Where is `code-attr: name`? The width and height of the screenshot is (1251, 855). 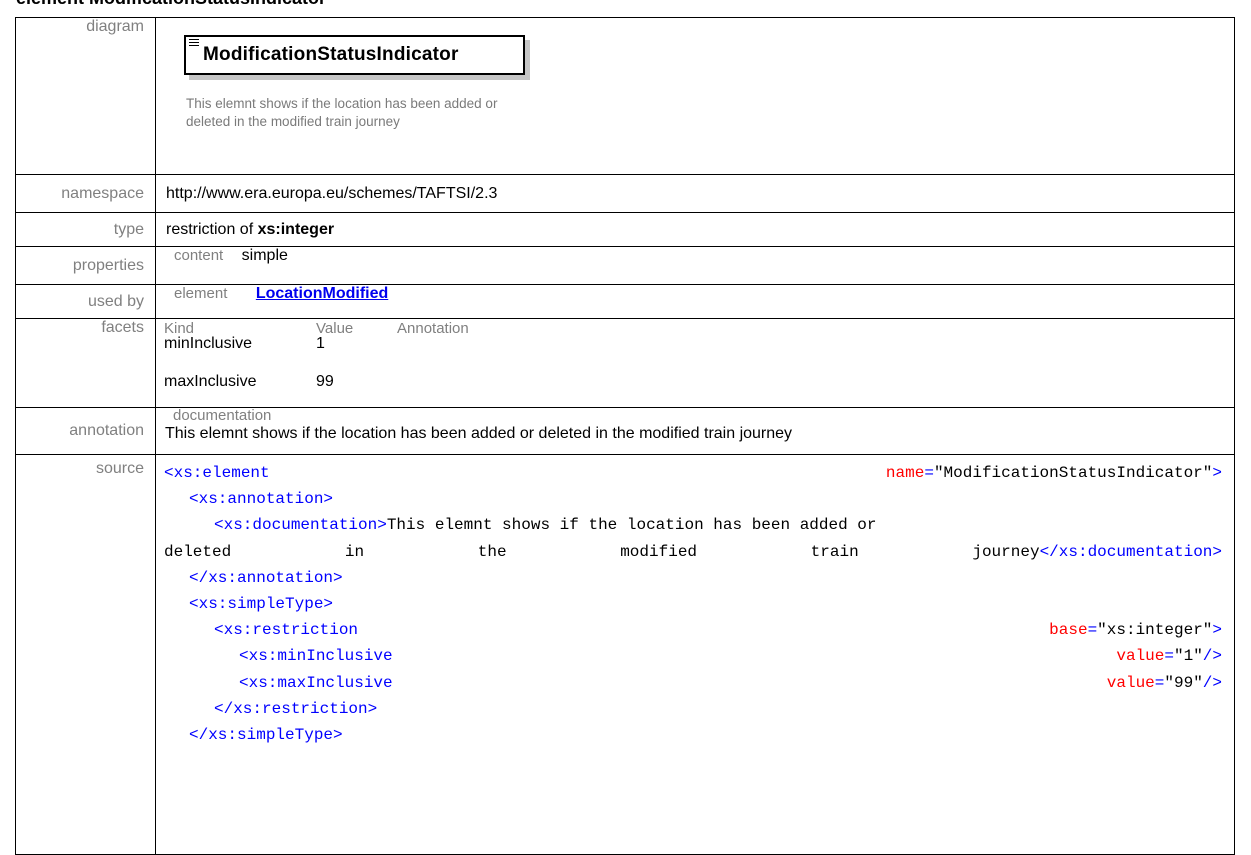
code-attr: name is located at coordinates (905, 473).